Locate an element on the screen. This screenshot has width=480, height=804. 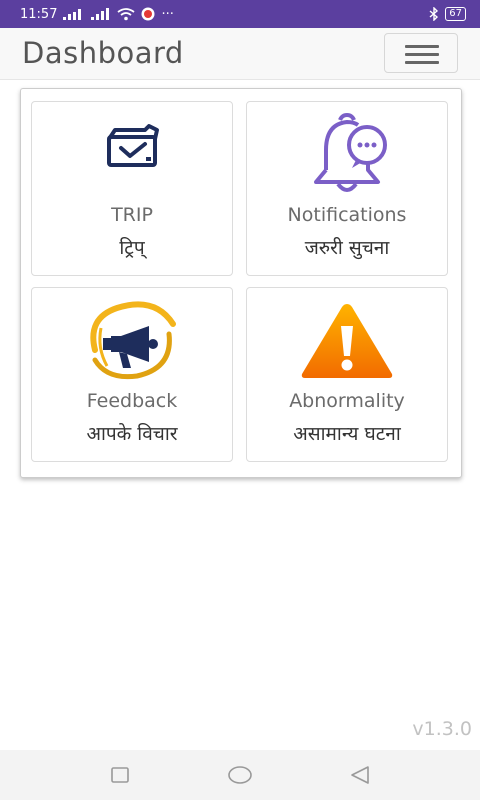
recent-apps-button is located at coordinates (120, 775).